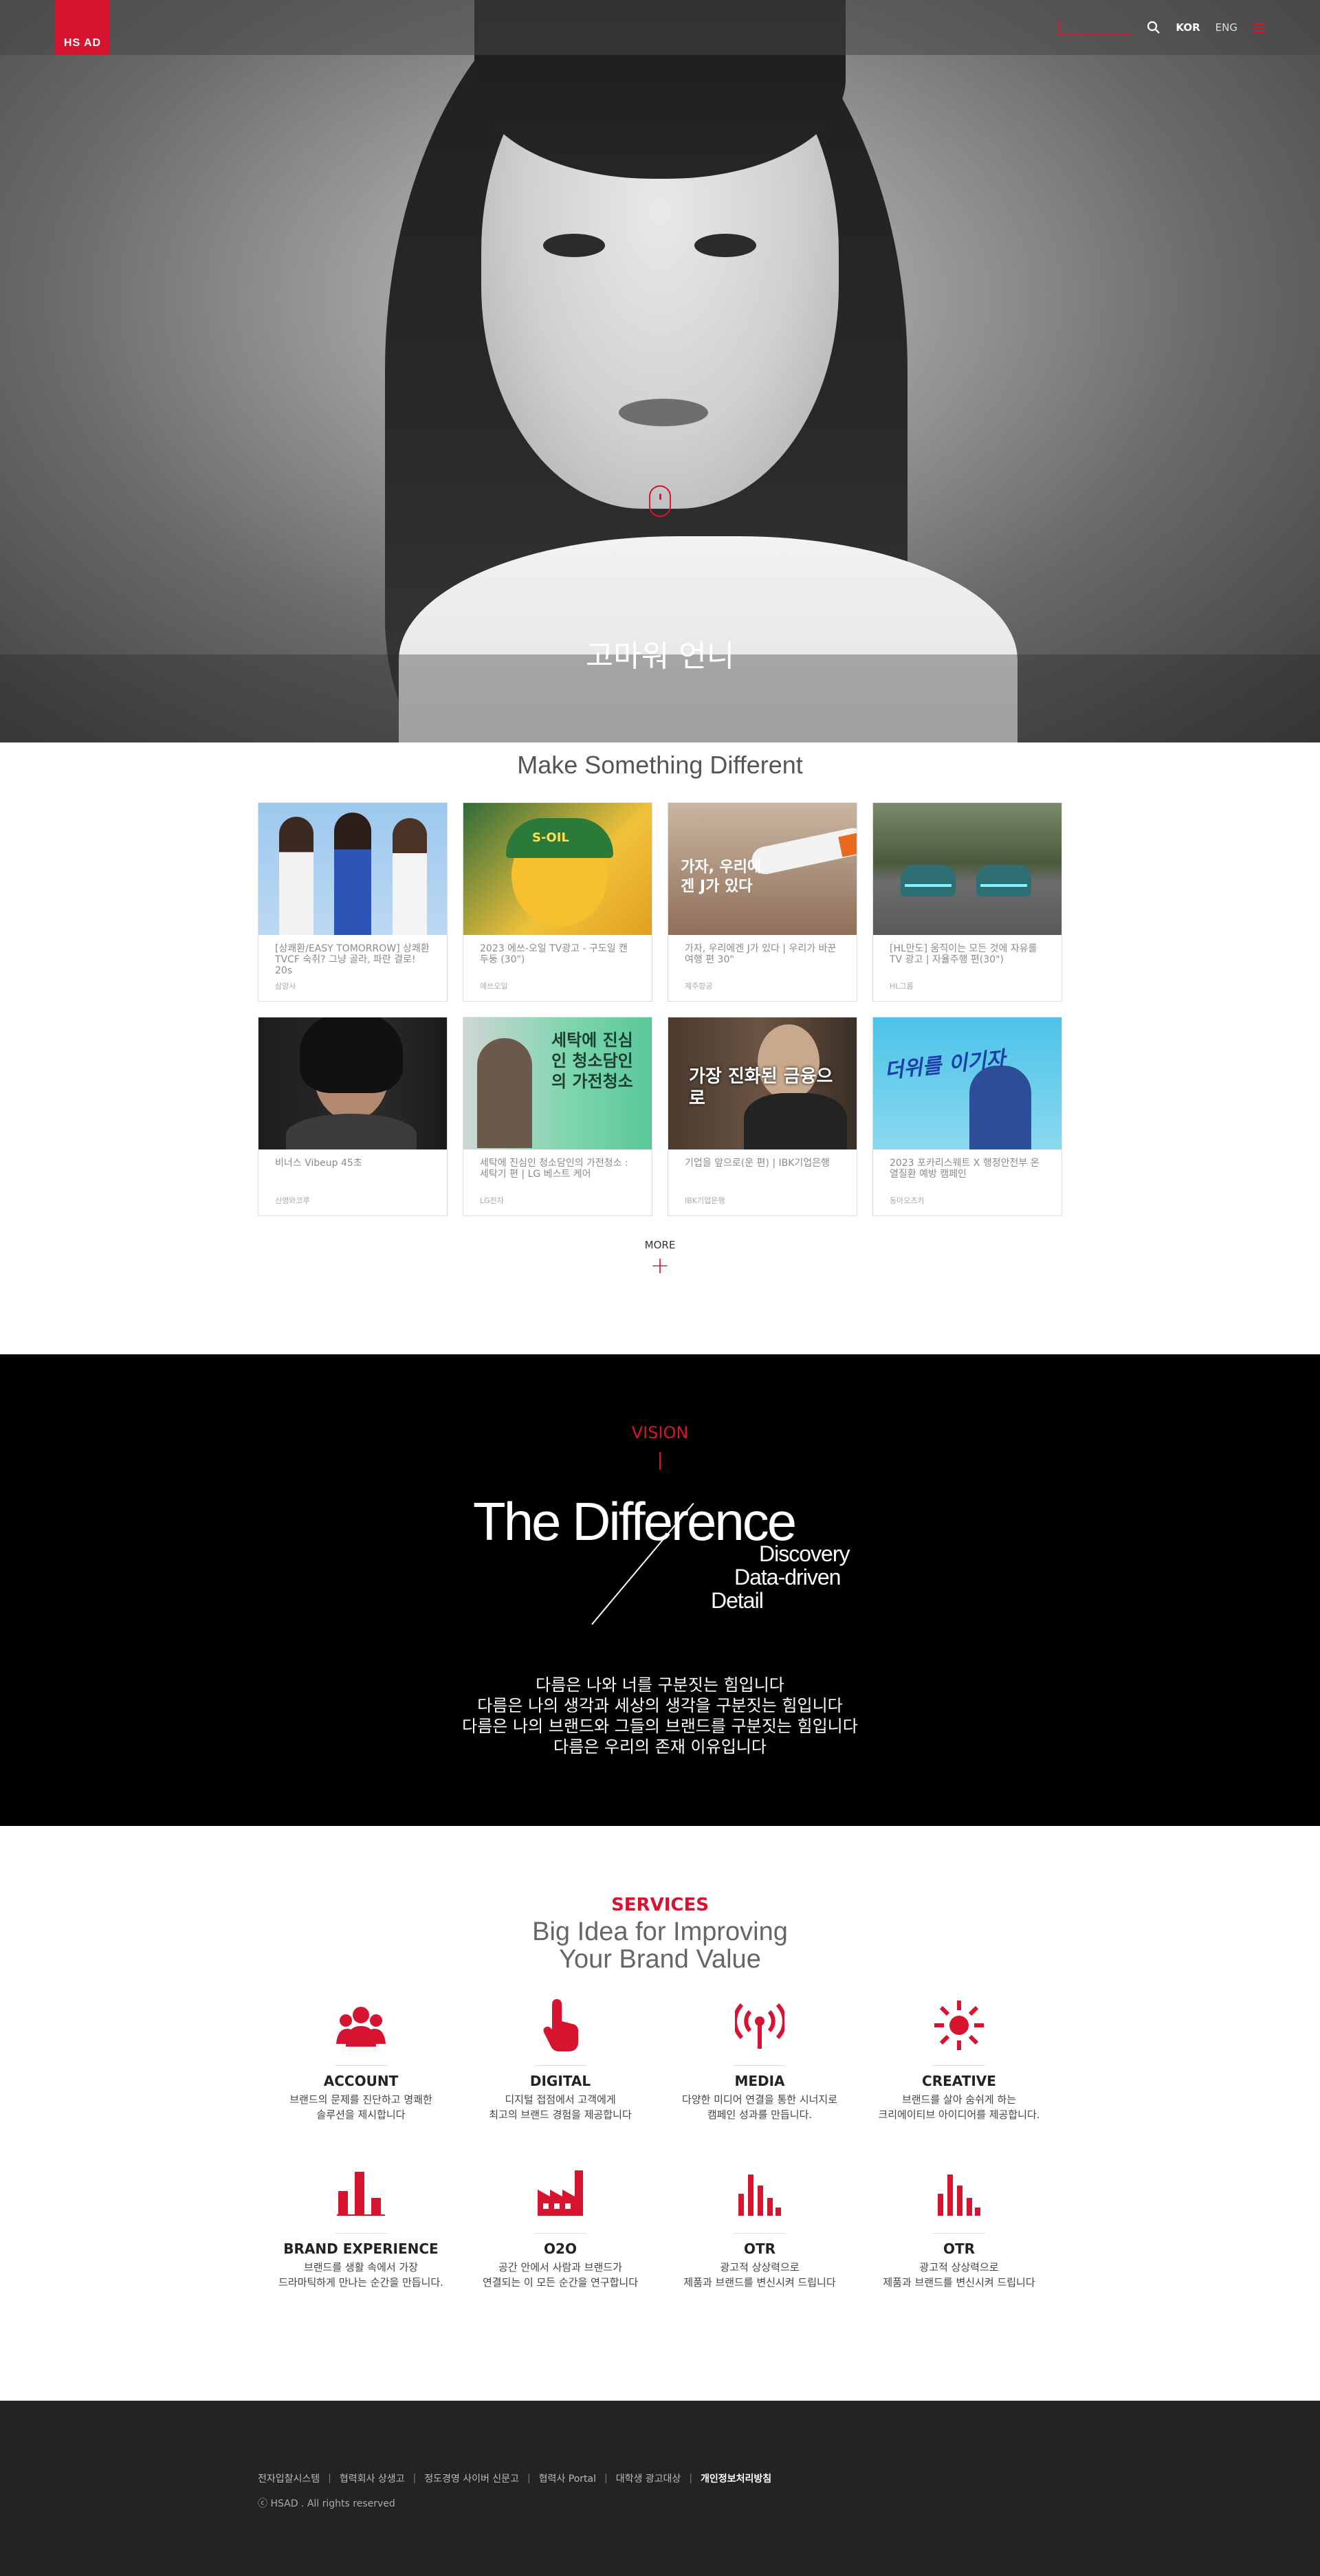  I want to click on service-item-o2o: O2O 공간 안에서 사람과 브랜드가 연결되는 이 모든 순간을 연구합니다, so click(560, 2236).